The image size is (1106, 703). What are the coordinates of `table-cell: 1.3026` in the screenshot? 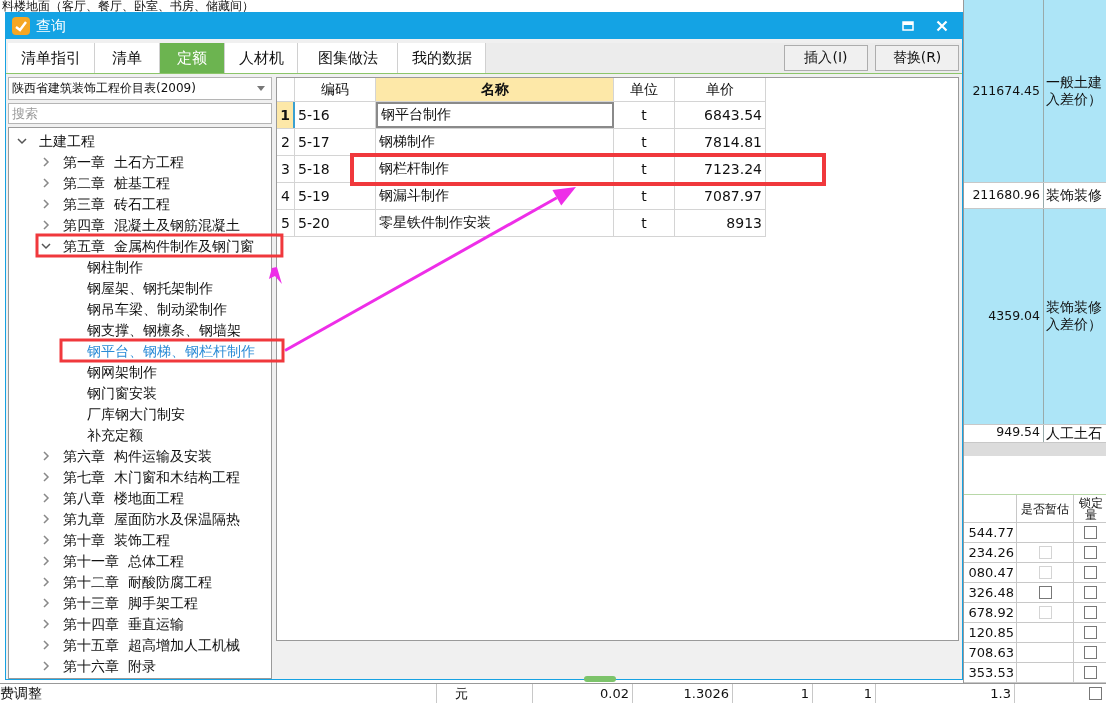 It's located at (683, 693).